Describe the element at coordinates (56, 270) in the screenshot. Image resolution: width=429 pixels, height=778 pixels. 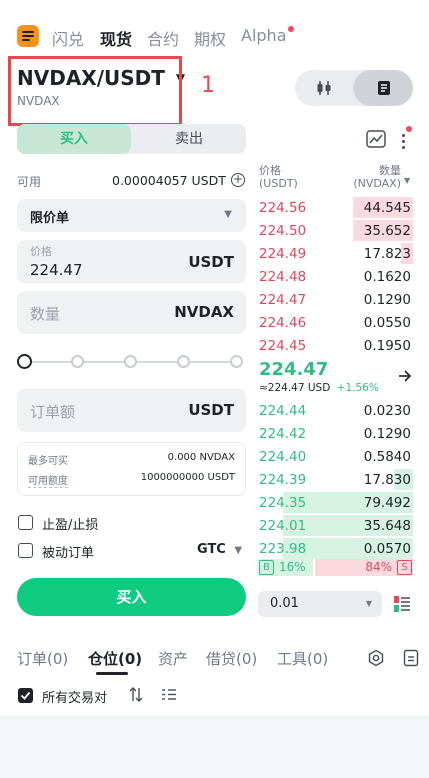
I see `price-value: 224.47` at that location.